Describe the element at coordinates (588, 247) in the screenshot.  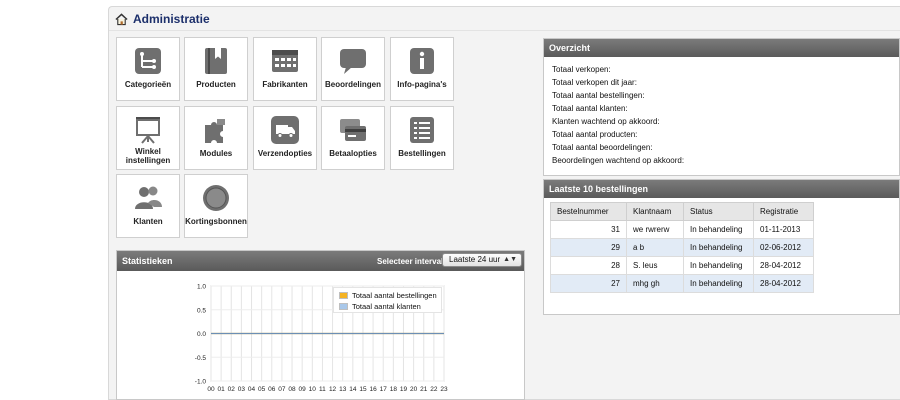
I see `order-number: 29` at that location.